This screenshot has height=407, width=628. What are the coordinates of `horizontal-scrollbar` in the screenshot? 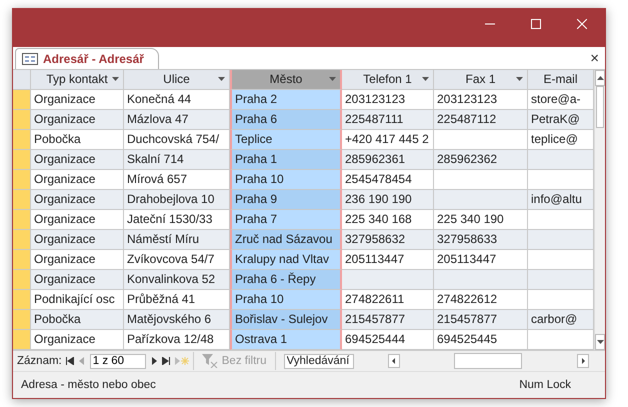 It's located at (488, 361).